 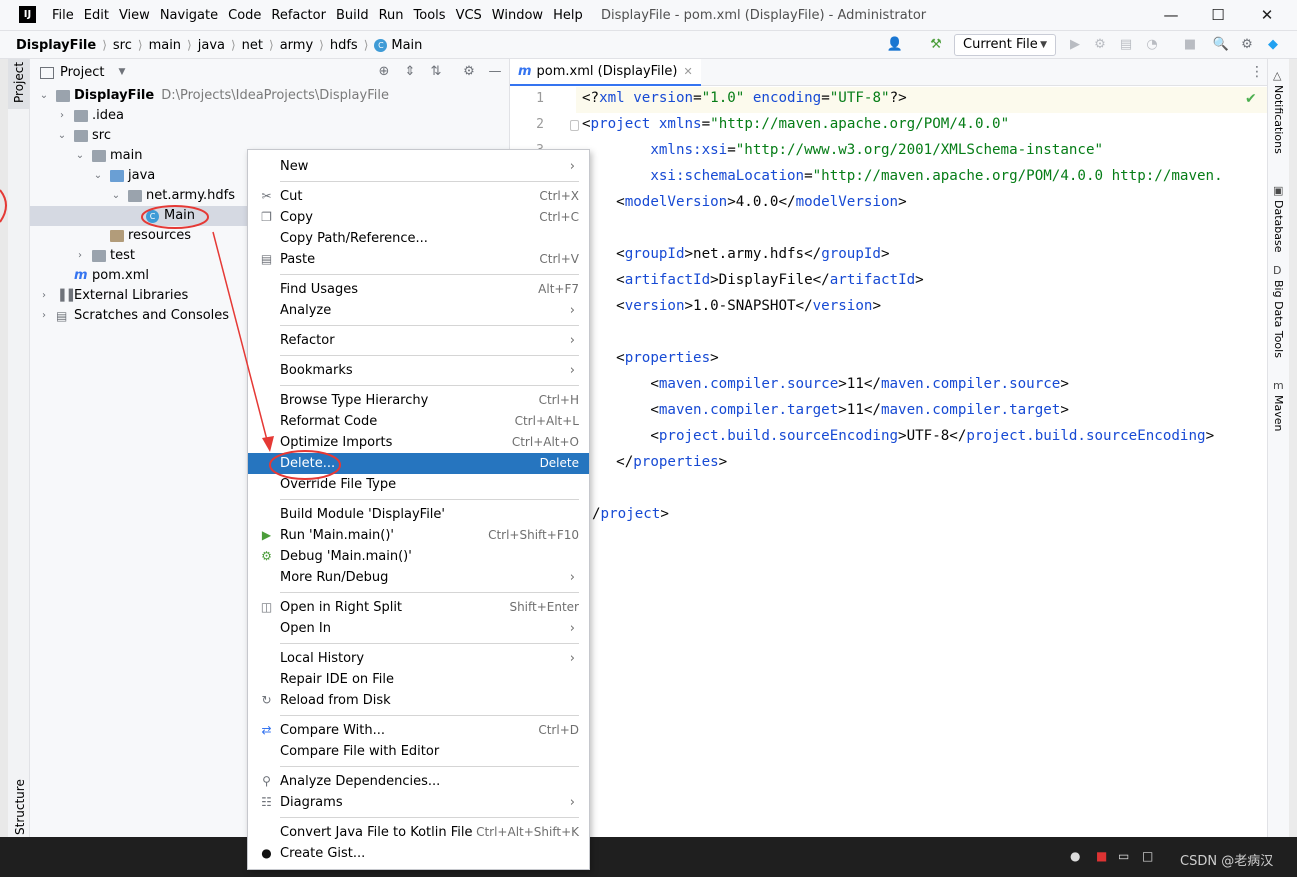 I want to click on breadcrumb-item: main, so click(x=165, y=45).